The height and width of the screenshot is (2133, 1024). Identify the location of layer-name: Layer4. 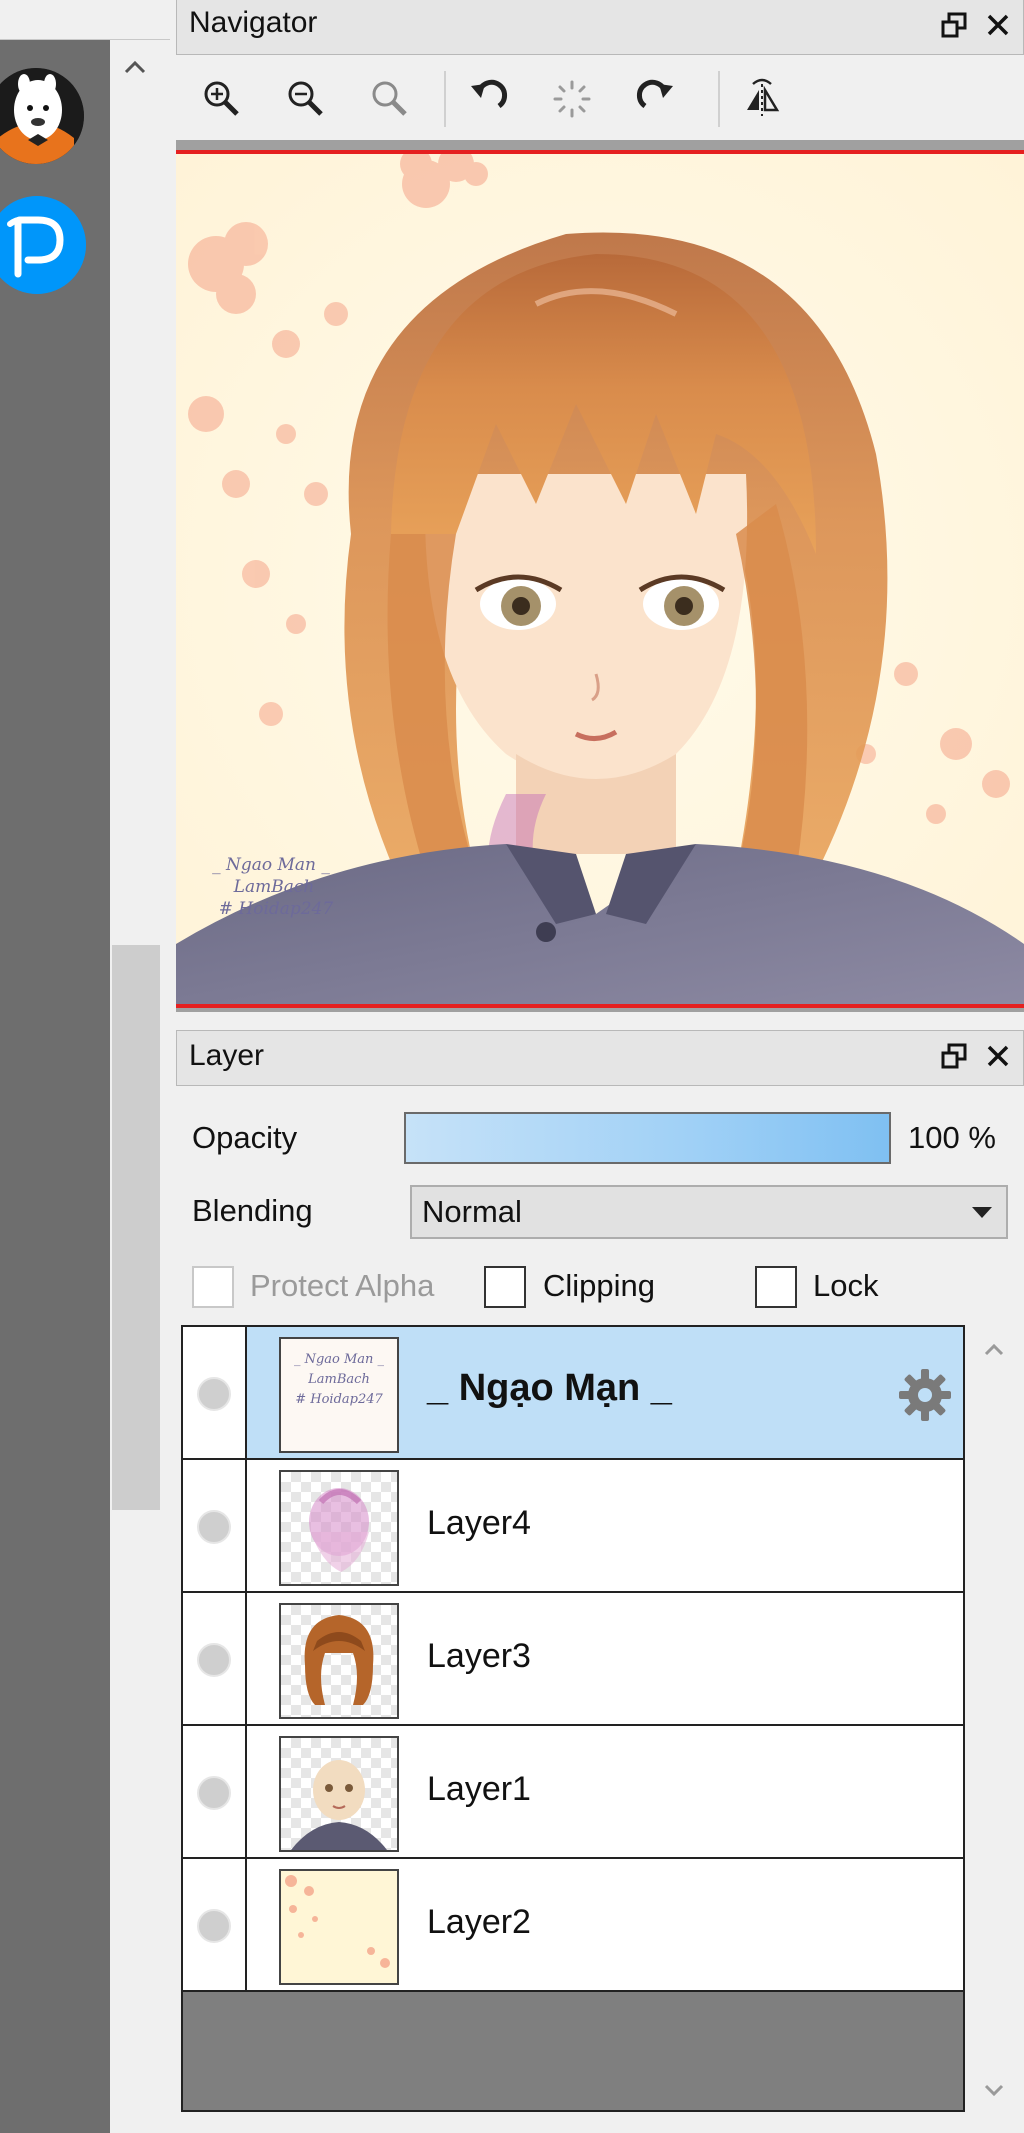
(479, 1523).